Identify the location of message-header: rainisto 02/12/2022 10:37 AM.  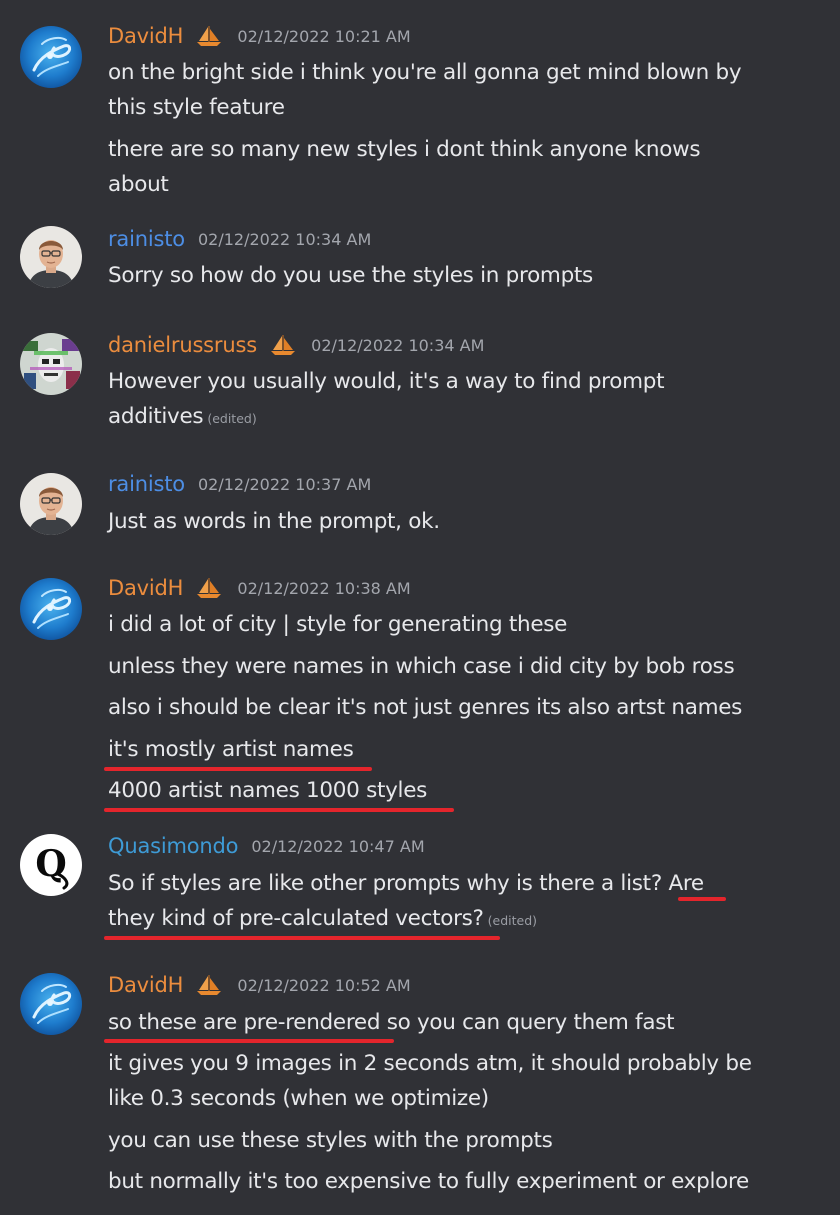
(239, 487).